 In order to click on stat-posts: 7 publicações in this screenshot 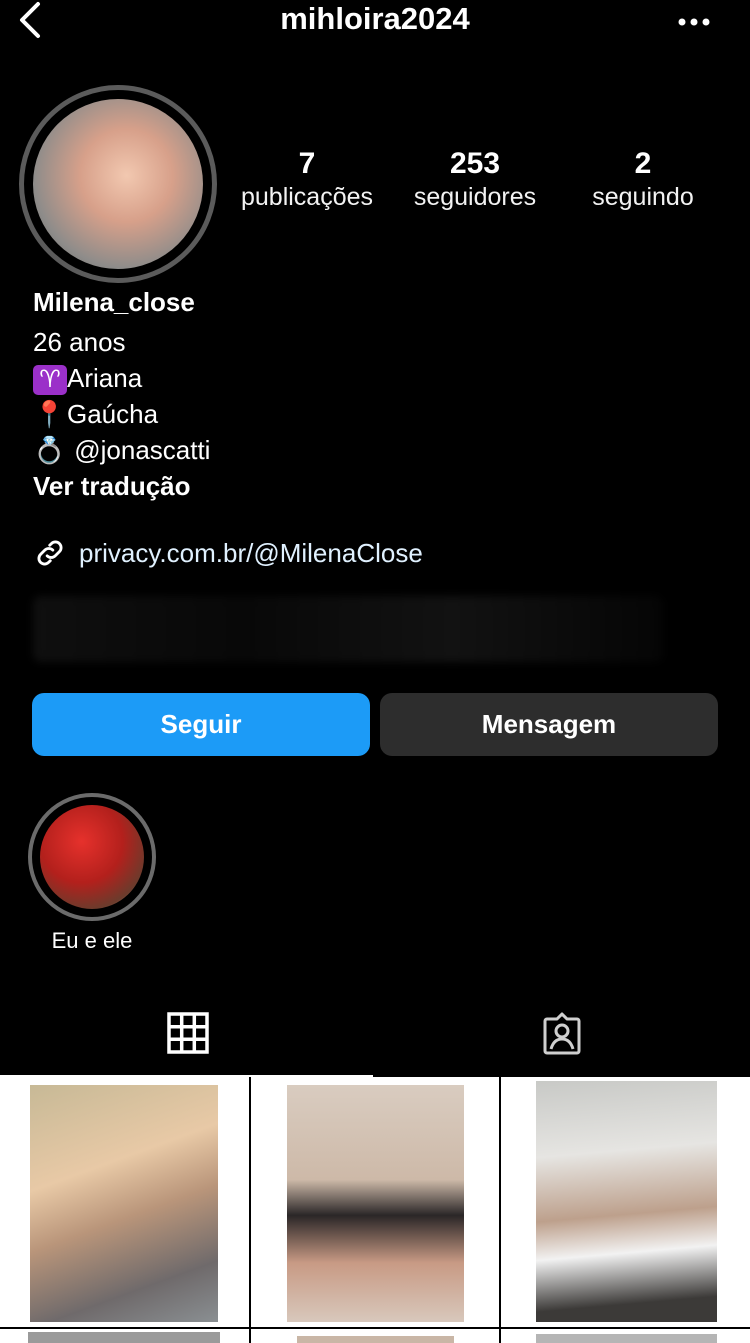, I will do `click(307, 179)`.